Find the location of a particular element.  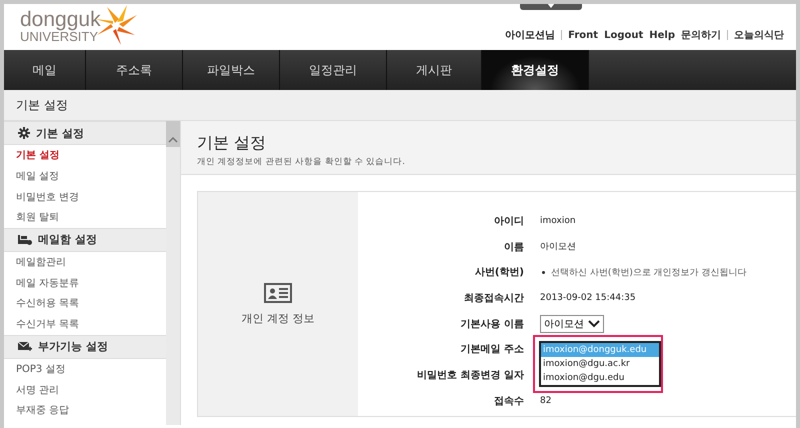

nav-tab: 환경설정 is located at coordinates (535, 70).